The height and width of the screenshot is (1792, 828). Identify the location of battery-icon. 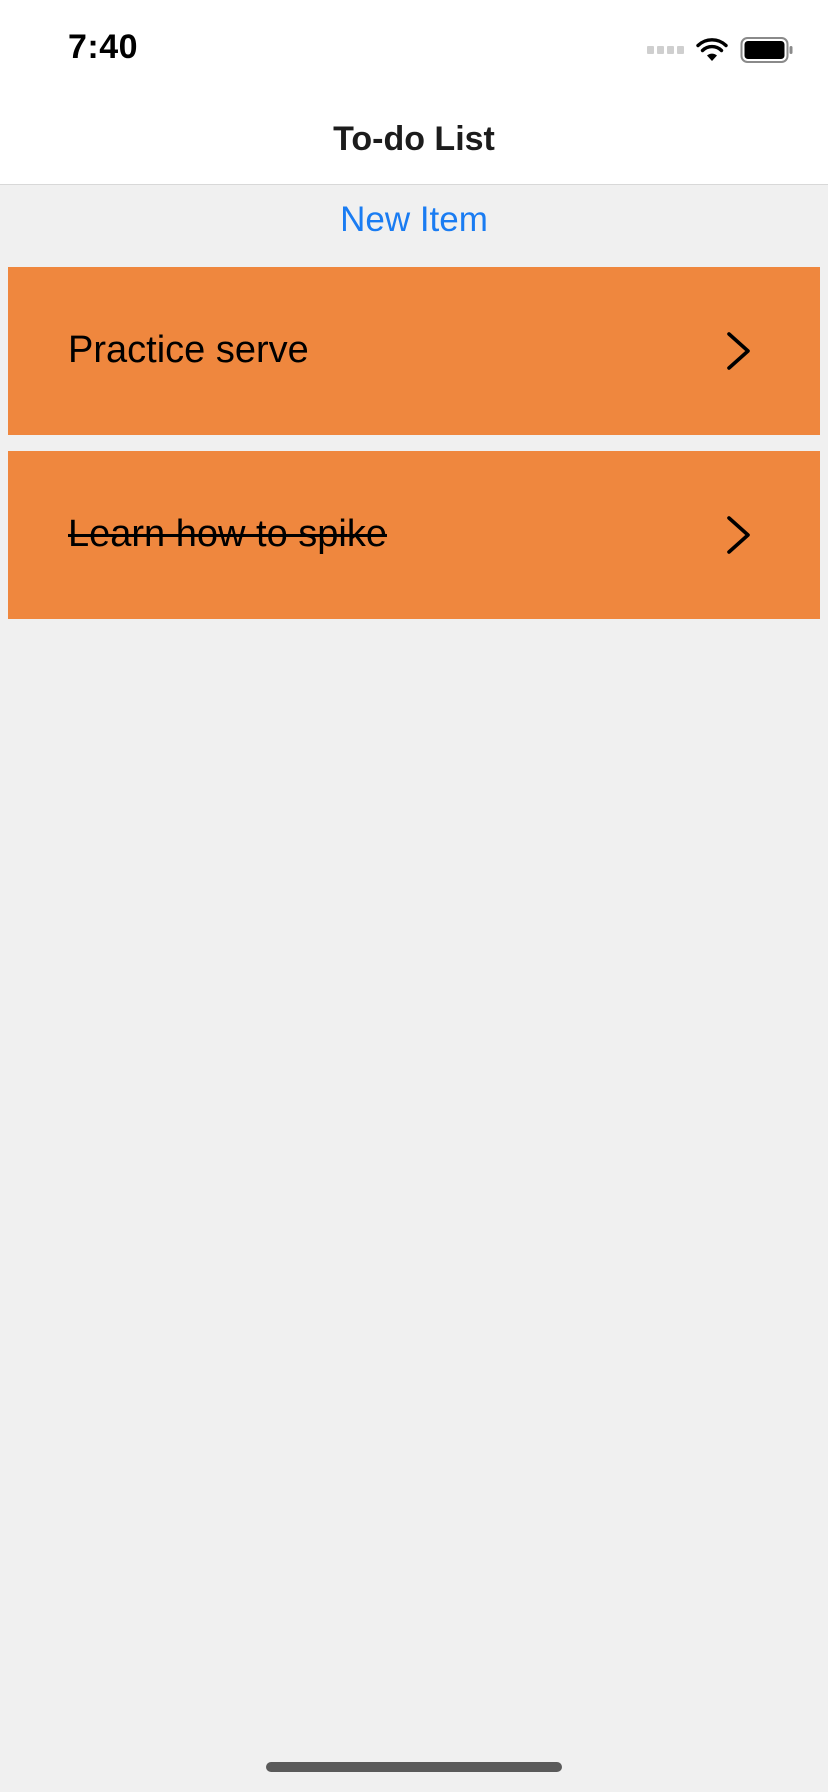
(766, 50).